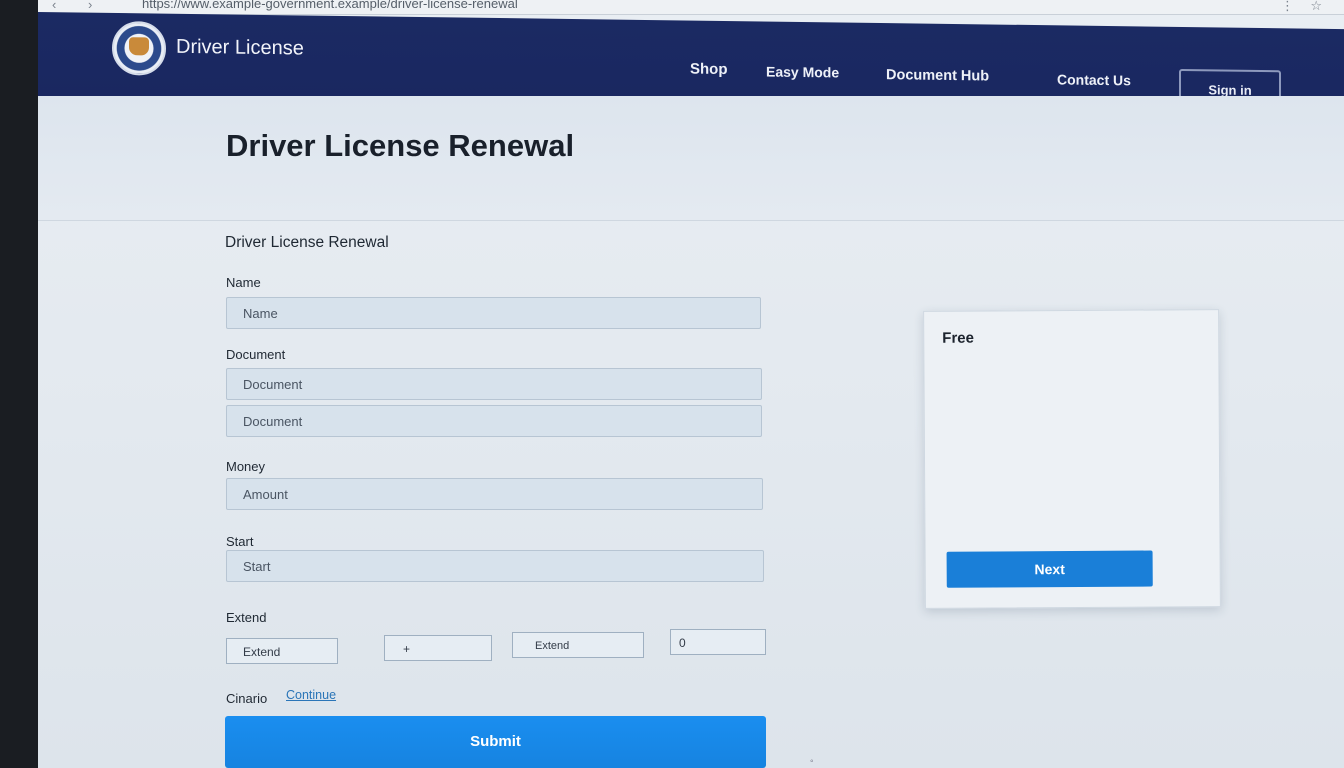  I want to click on mouse-cursor-icon: ◦, so click(812, 761).